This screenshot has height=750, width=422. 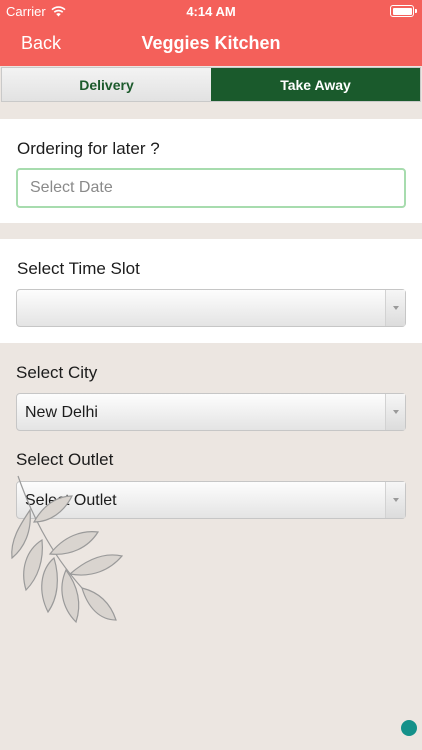 I want to click on city-value: New Delhi, so click(x=61, y=412).